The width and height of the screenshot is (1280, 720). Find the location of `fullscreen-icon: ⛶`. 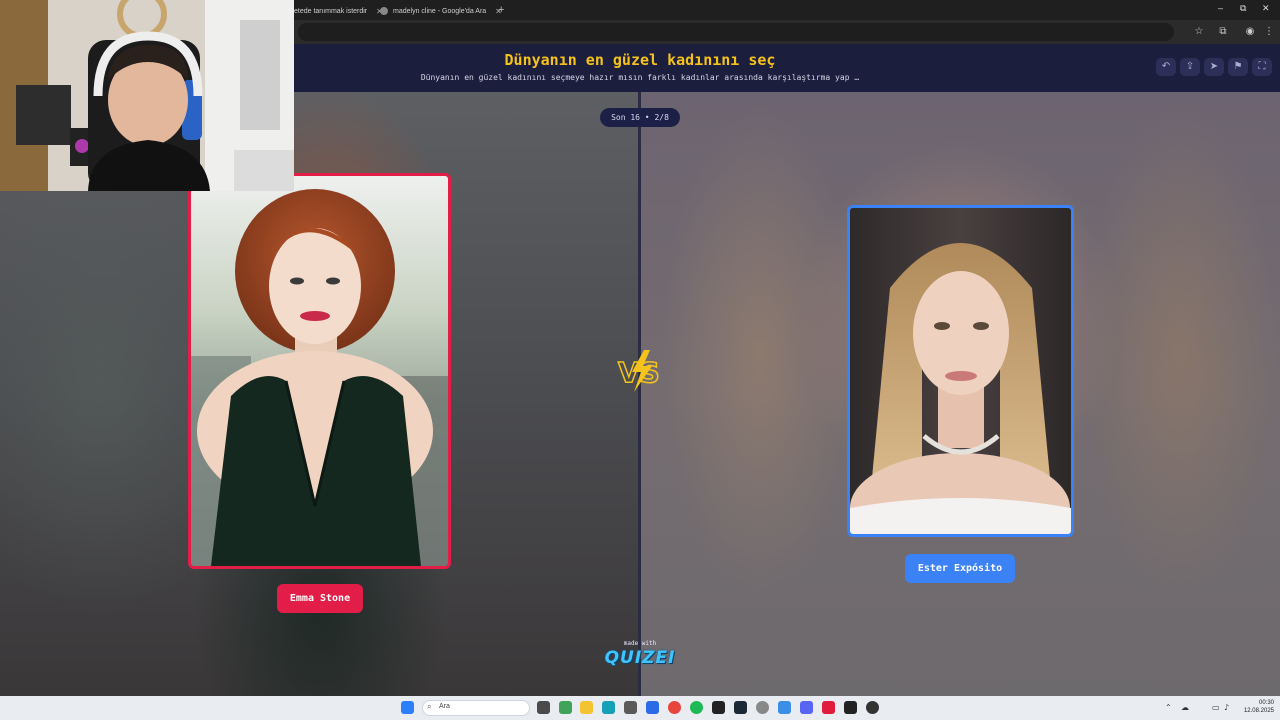

fullscreen-icon: ⛶ is located at coordinates (1262, 67).